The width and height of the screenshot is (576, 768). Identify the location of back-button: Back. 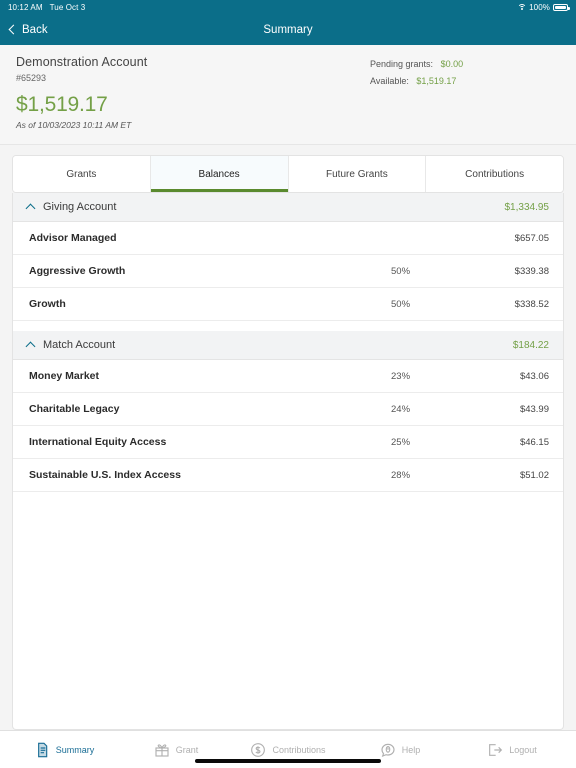
(28, 29).